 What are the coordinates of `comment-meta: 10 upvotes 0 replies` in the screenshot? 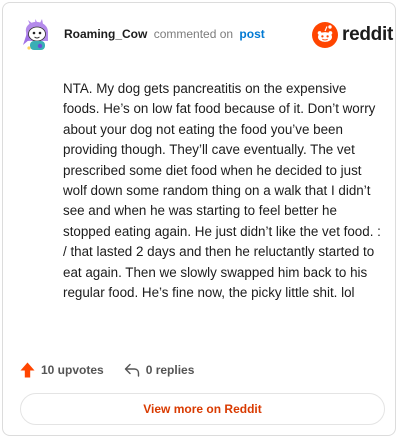 It's located at (107, 370).